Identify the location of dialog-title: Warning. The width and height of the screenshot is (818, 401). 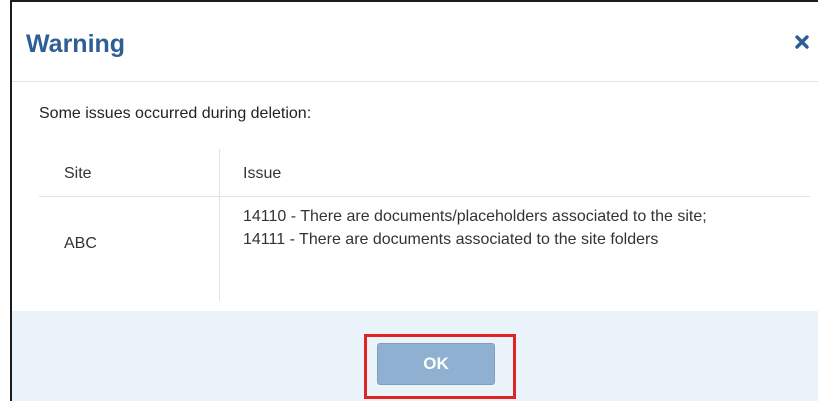
(76, 44).